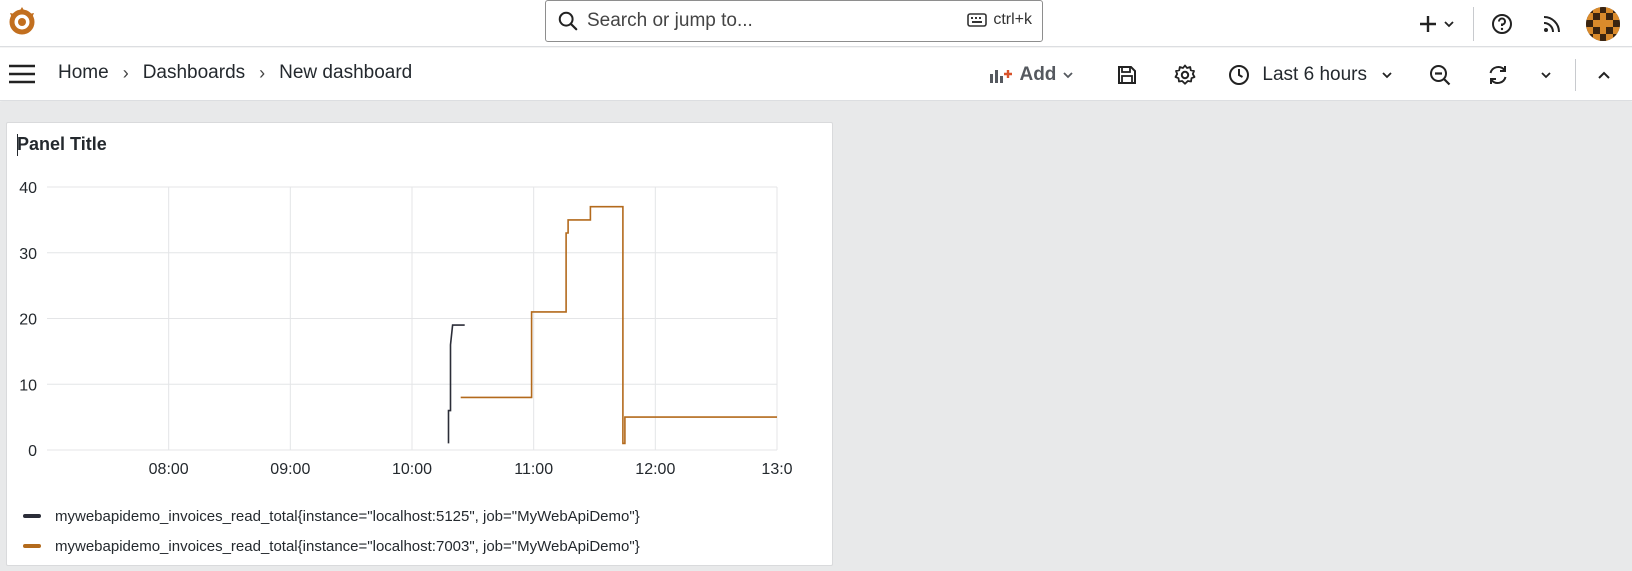 The height and width of the screenshot is (571, 1632). Describe the element at coordinates (28, 320) in the screenshot. I see `y-tick-label: 20` at that location.